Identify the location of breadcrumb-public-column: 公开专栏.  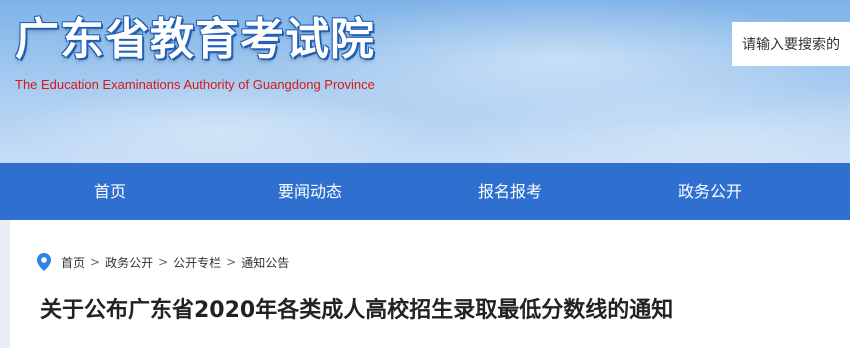
(197, 262).